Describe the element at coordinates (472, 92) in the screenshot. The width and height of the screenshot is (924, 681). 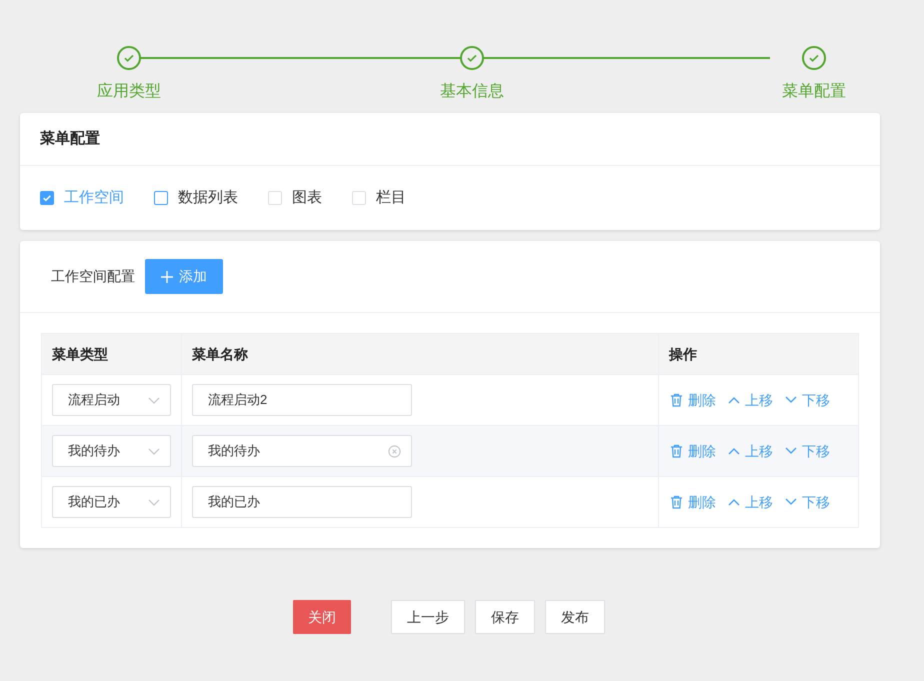
I see `step-label: 基本信息` at that location.